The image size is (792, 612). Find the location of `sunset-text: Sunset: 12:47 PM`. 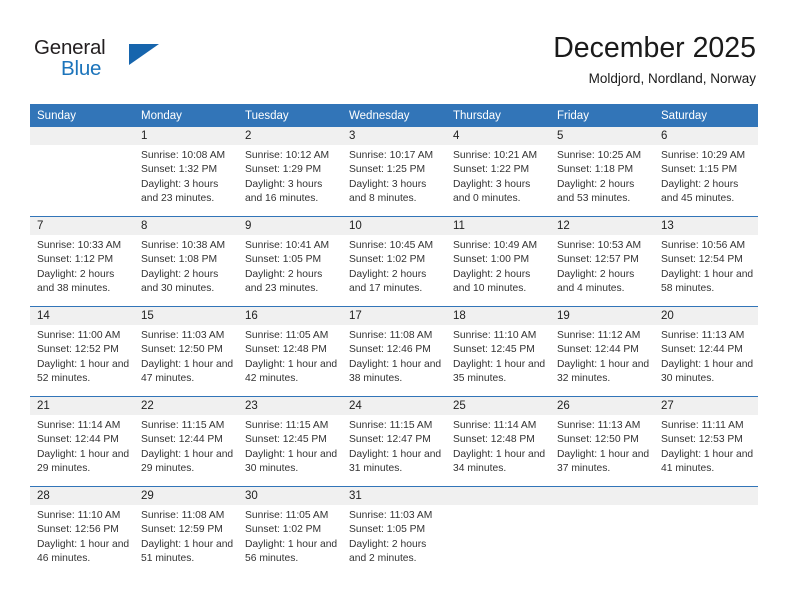

sunset-text: Sunset: 12:47 PM is located at coordinates (390, 440).